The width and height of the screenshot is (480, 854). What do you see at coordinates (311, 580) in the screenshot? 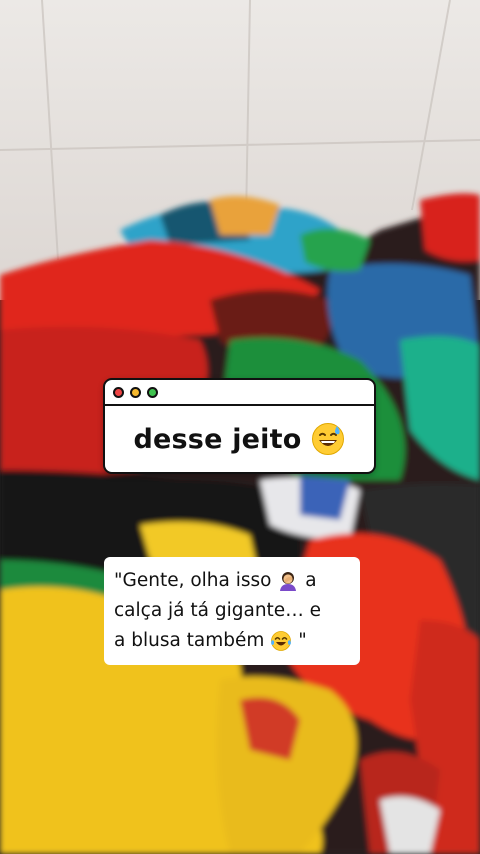
I see `caption-line-1-end: a` at bounding box center [311, 580].